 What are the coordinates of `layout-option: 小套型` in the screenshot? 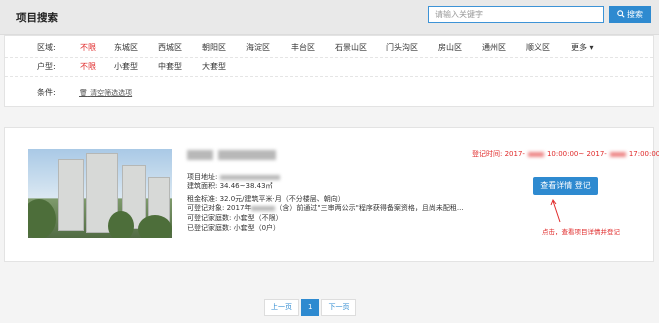 It's located at (126, 67).